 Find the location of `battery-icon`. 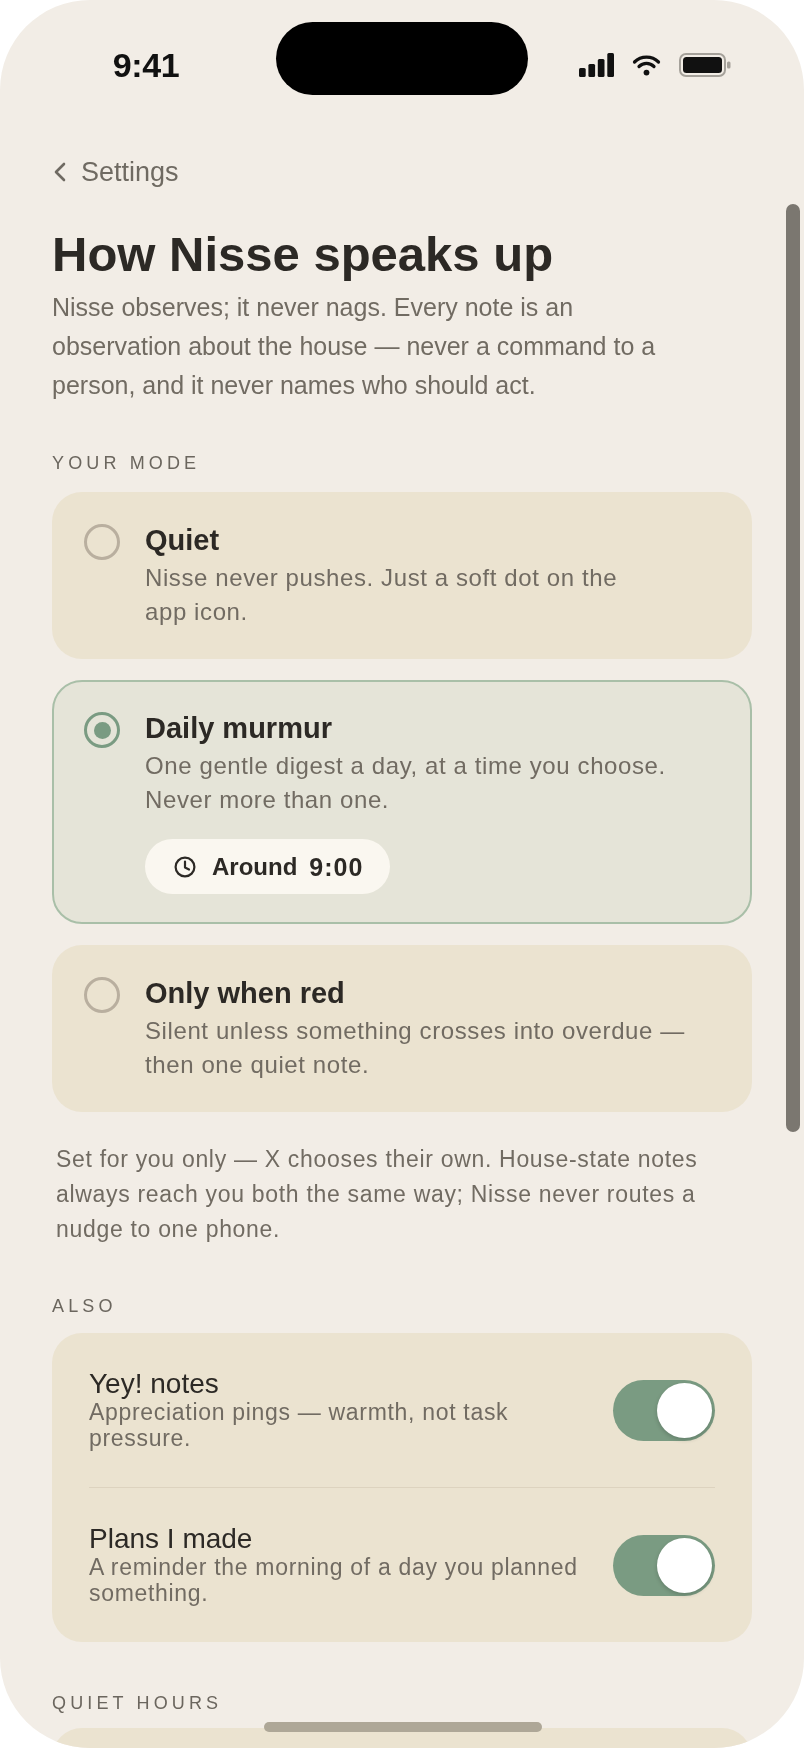

battery-icon is located at coordinates (705, 65).